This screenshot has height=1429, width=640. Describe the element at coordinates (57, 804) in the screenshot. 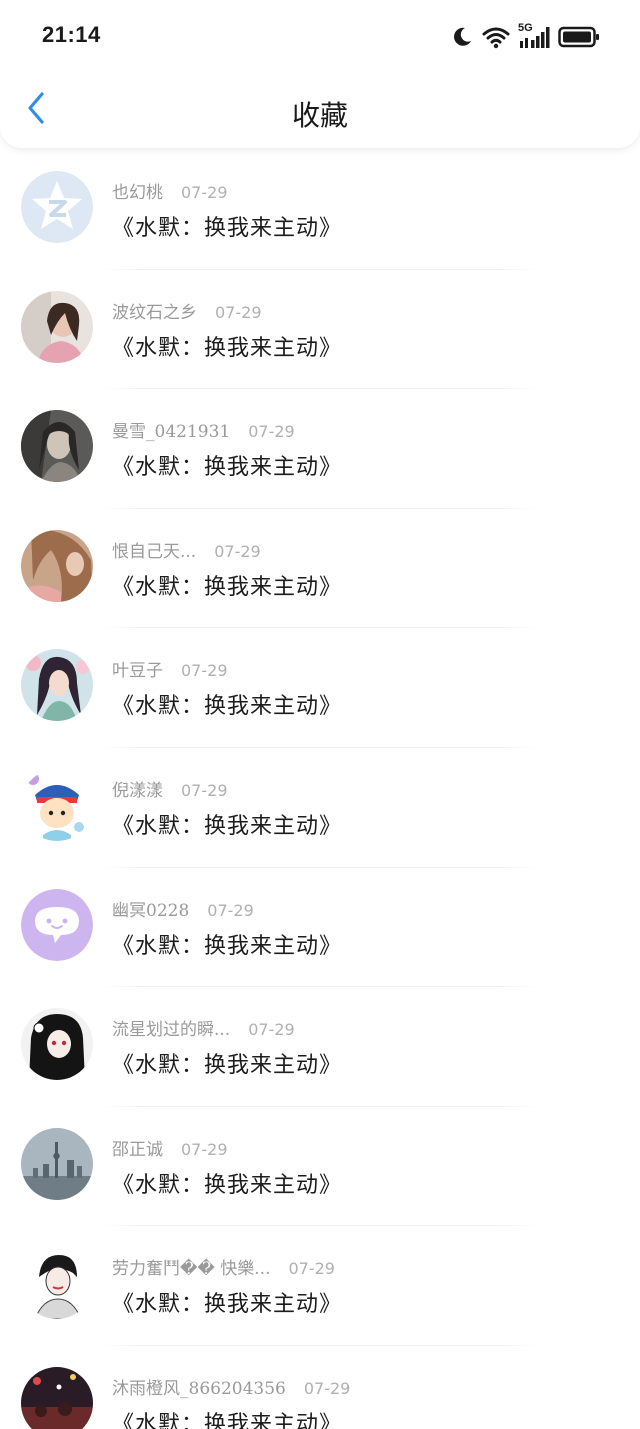

I see `avatar-cartoon` at that location.